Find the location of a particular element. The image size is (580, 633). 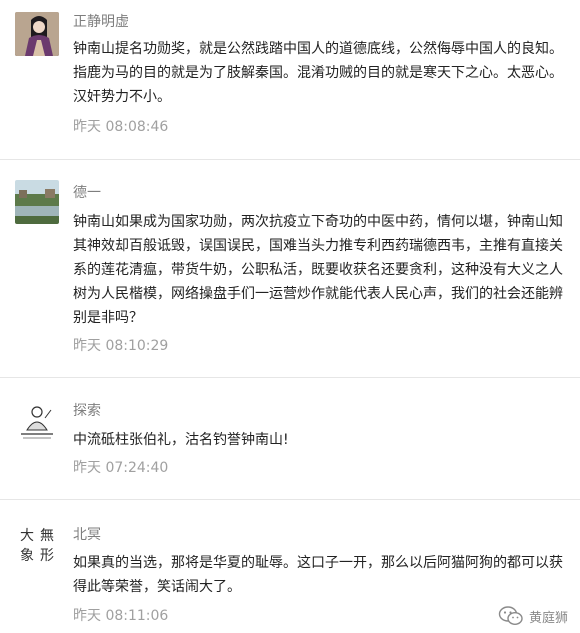

comment-timestamp: 昨天 08:10:29 is located at coordinates (121, 346).